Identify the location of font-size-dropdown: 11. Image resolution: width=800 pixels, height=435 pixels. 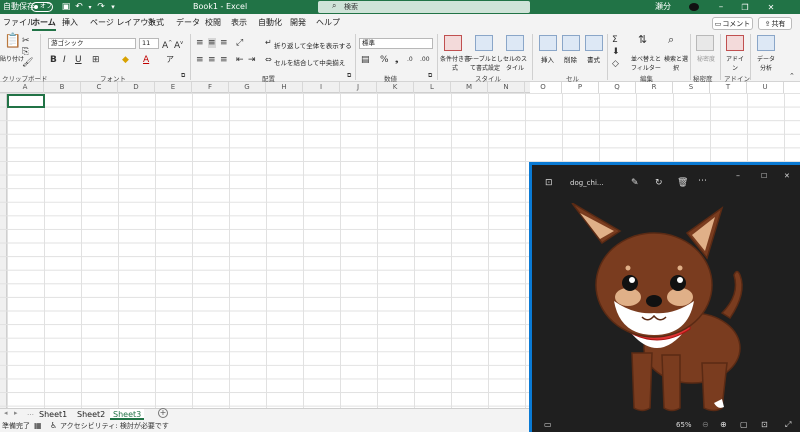
(149, 43).